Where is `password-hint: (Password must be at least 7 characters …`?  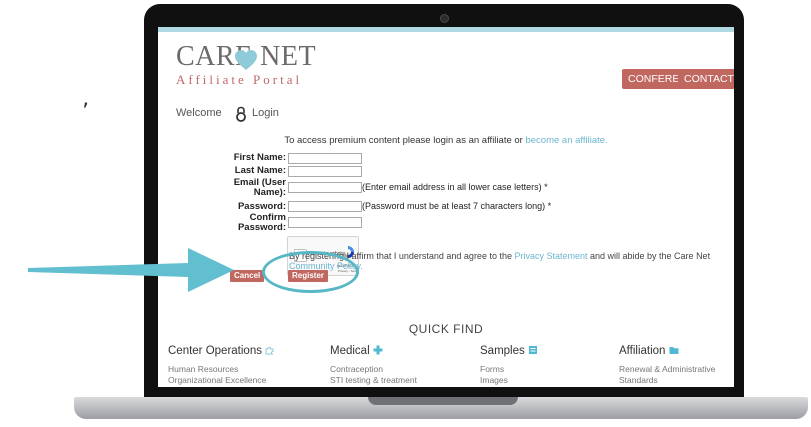 password-hint: (Password must be at least 7 characters … is located at coordinates (457, 206).